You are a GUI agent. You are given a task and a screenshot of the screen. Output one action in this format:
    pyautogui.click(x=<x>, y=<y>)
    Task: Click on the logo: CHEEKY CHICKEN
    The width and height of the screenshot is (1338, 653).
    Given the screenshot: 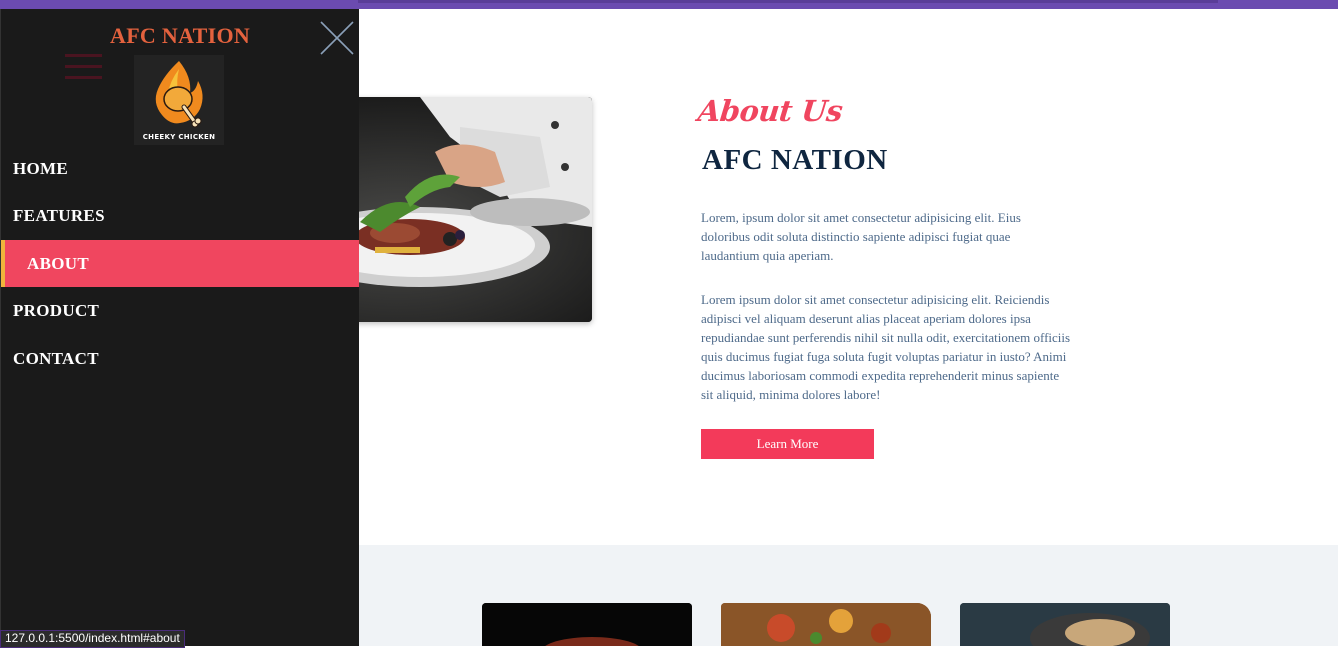 What is the action you would take?
    pyautogui.click(x=179, y=100)
    